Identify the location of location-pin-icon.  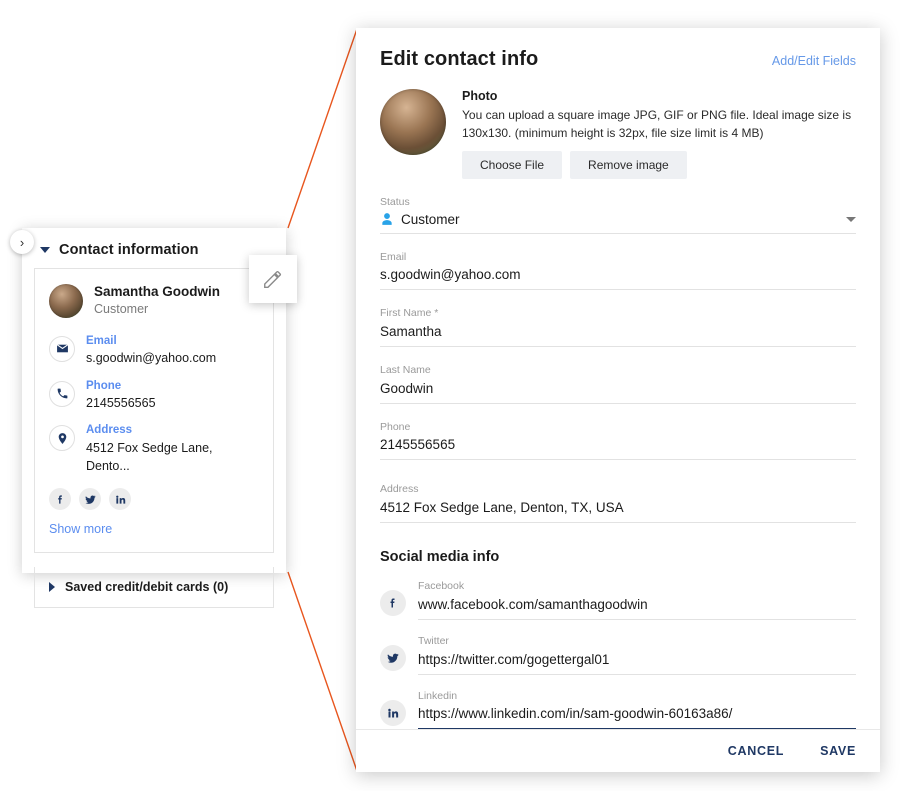
(62, 438).